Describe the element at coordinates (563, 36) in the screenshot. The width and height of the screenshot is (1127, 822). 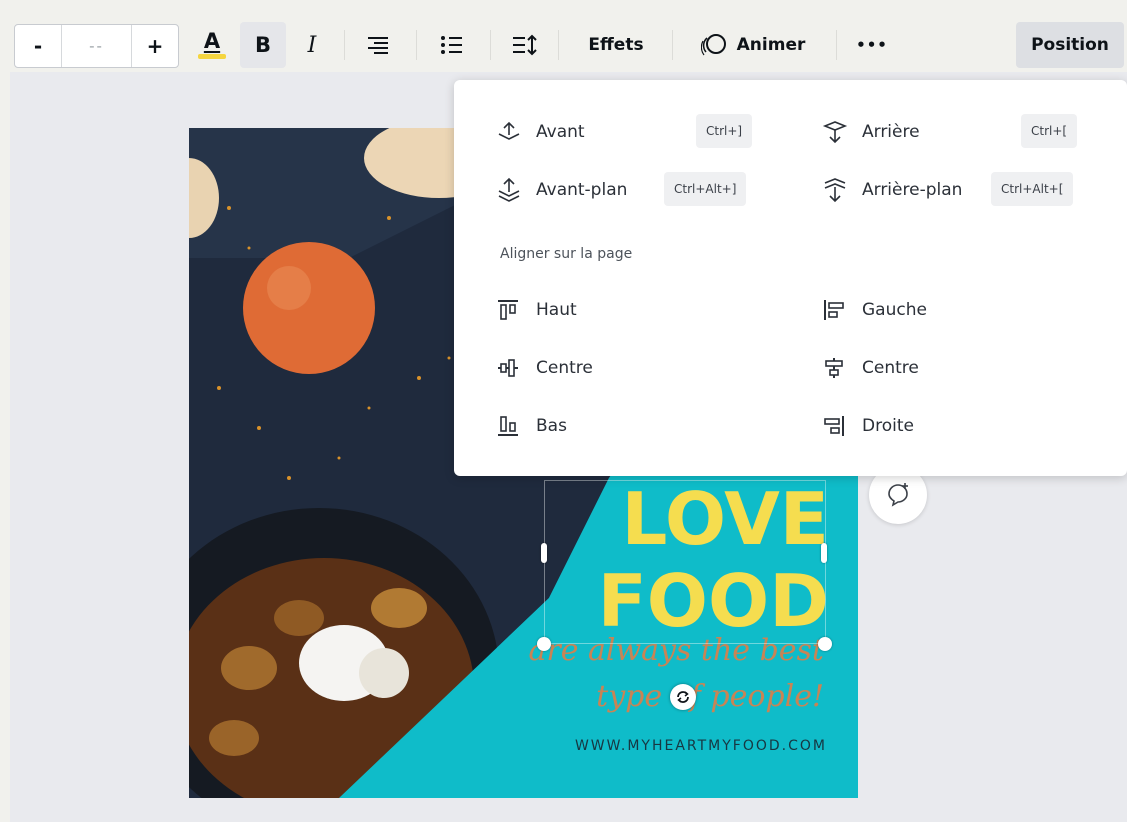
I see `text-toolbar: - -- + A B I Effets Animer ••• Position` at that location.